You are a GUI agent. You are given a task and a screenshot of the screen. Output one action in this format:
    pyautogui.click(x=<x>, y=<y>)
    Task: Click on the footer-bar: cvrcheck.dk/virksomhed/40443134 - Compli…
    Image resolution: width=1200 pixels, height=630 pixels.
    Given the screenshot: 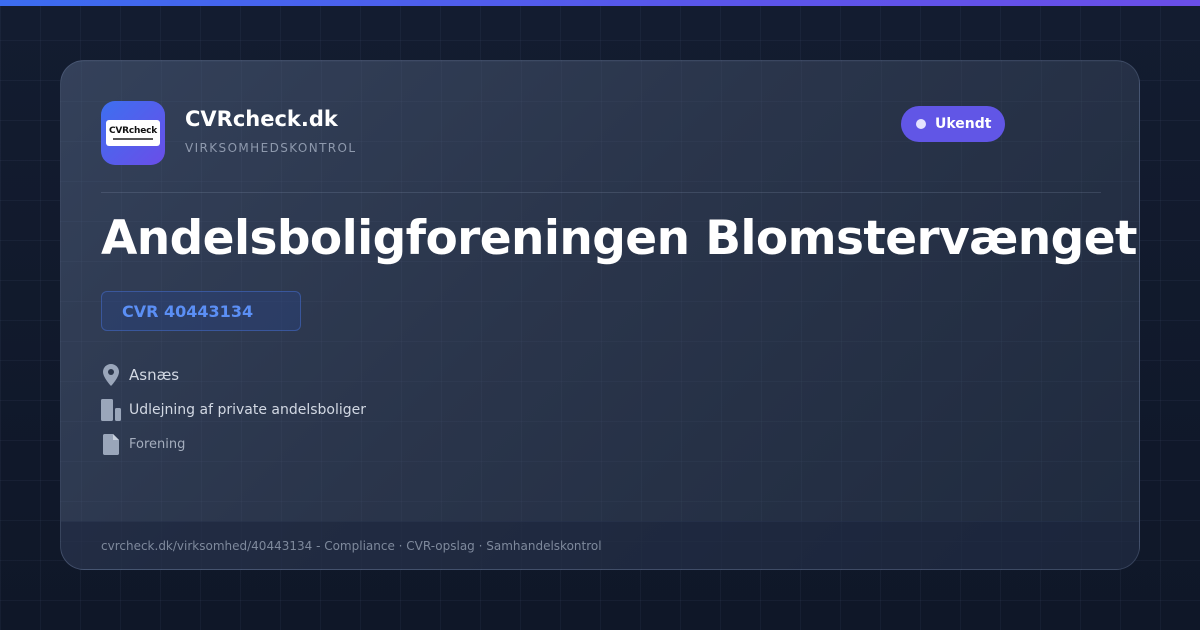 What is the action you would take?
    pyautogui.click(x=600, y=545)
    